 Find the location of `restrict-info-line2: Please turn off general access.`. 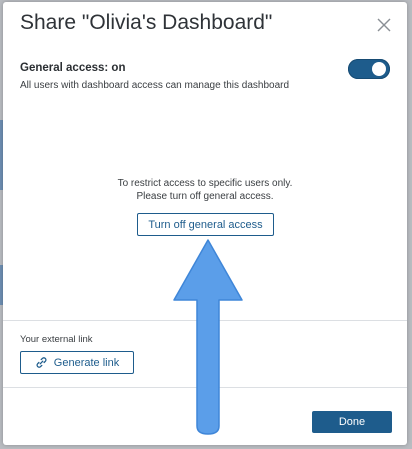

restrict-info-line2: Please turn off general access. is located at coordinates (205, 196).